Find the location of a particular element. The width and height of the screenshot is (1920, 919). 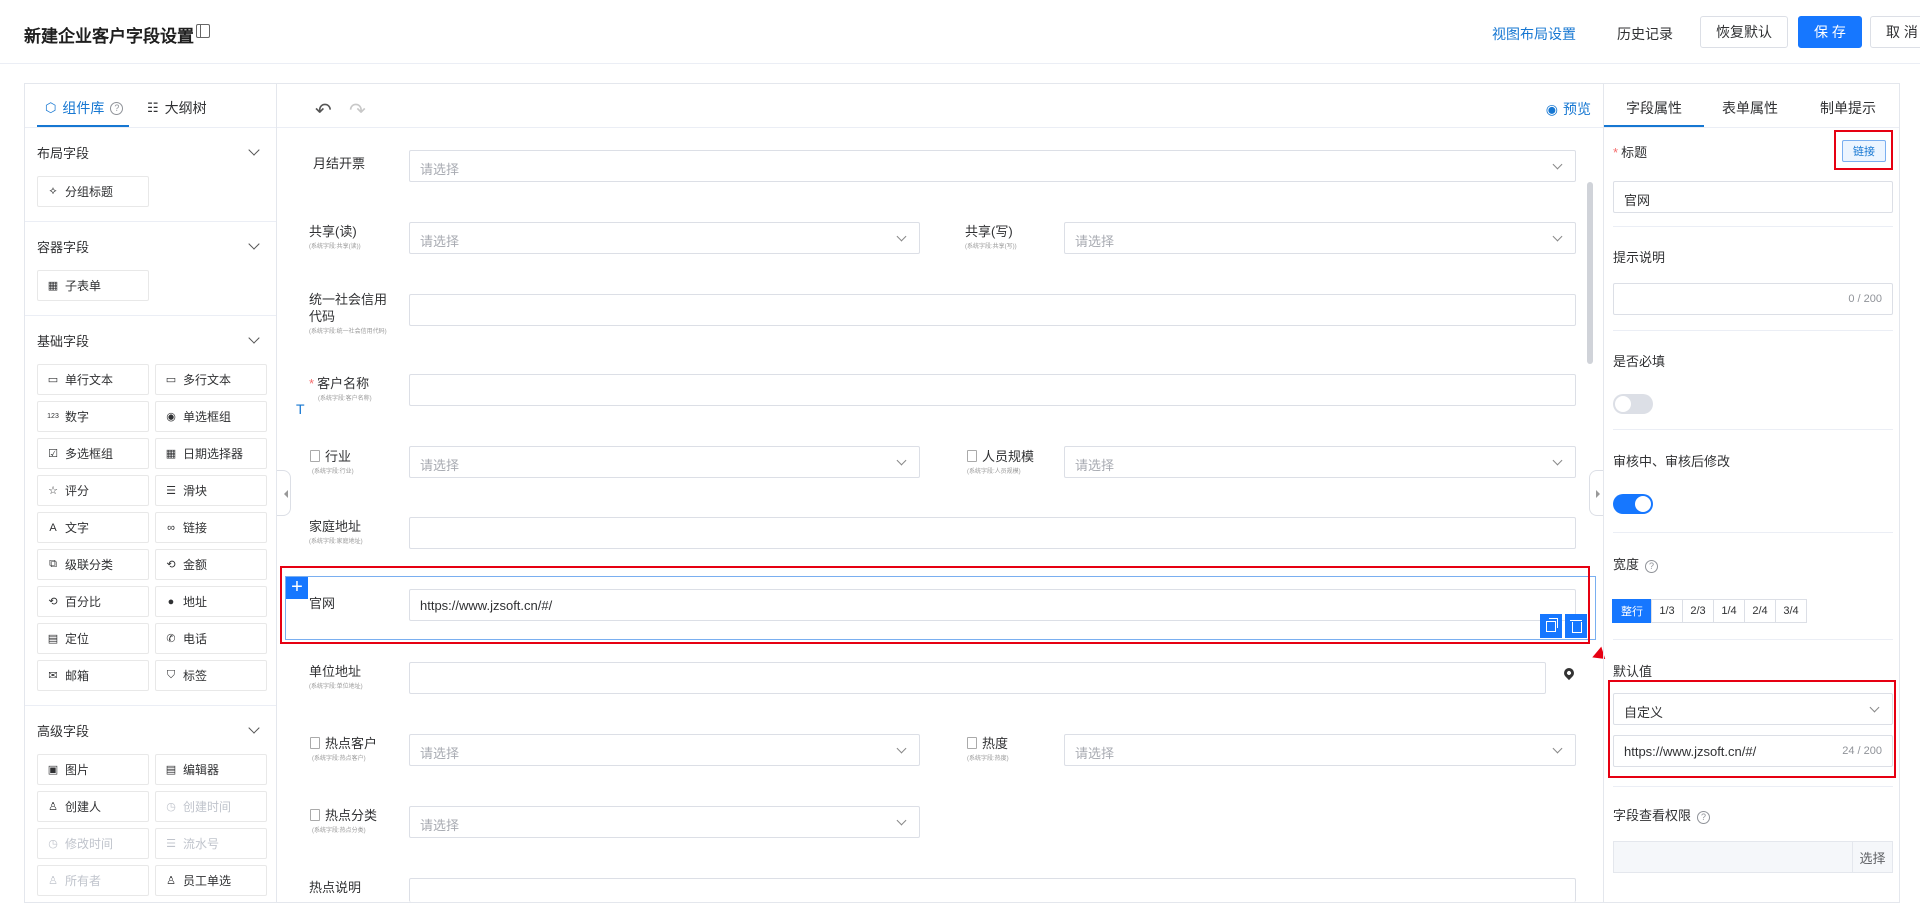

monthly-invoice-select: 请选择 is located at coordinates (992, 166).